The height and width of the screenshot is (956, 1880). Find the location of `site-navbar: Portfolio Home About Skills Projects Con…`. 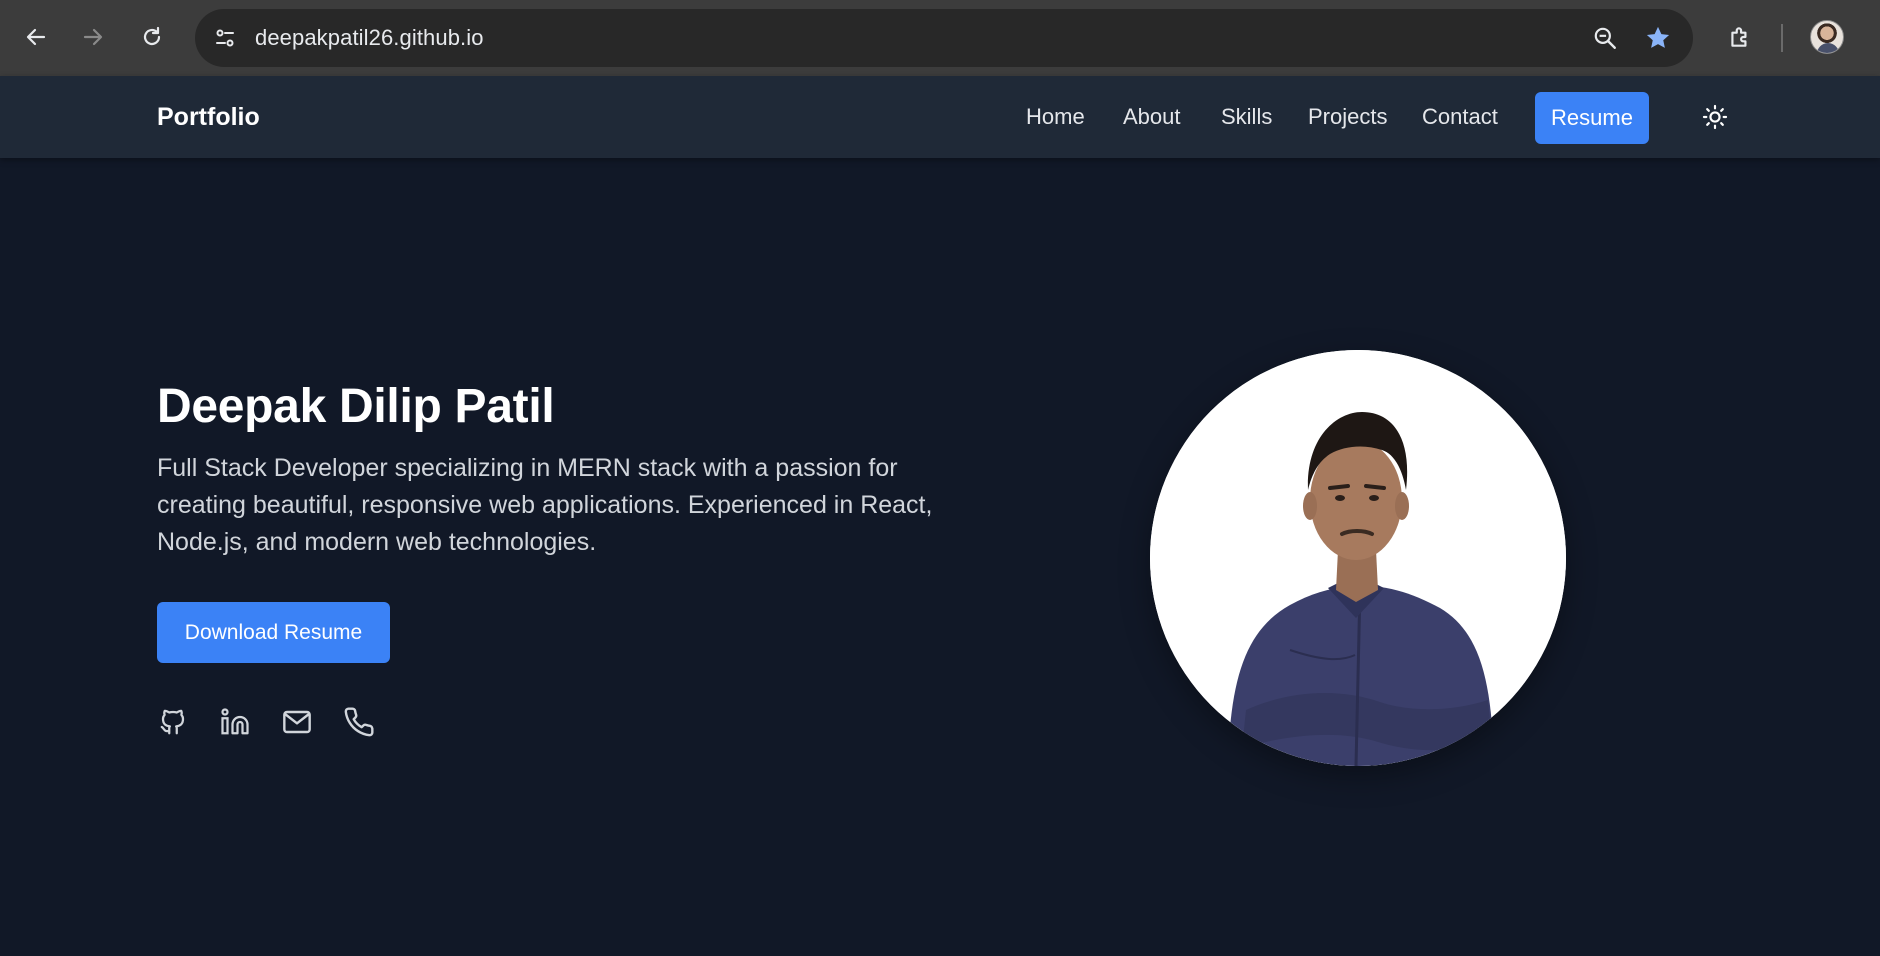

site-navbar: Portfolio Home About Skills Projects Con… is located at coordinates (940, 117).